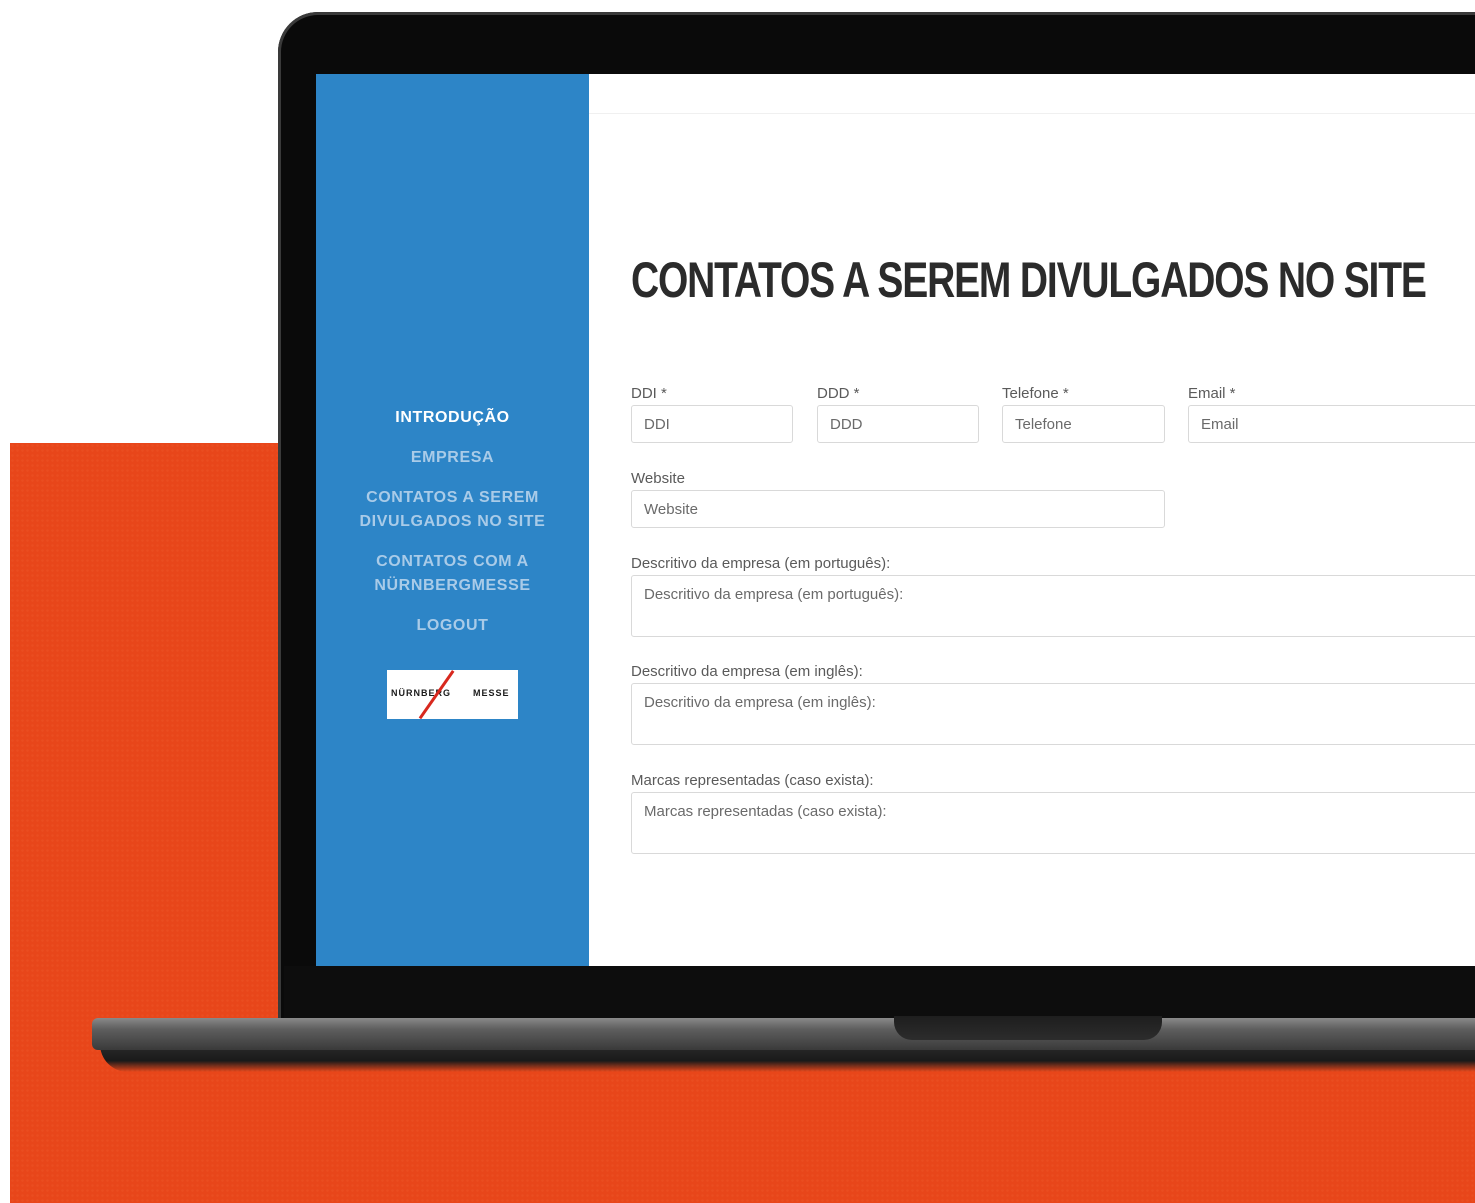  I want to click on ddd-input, so click(898, 424).